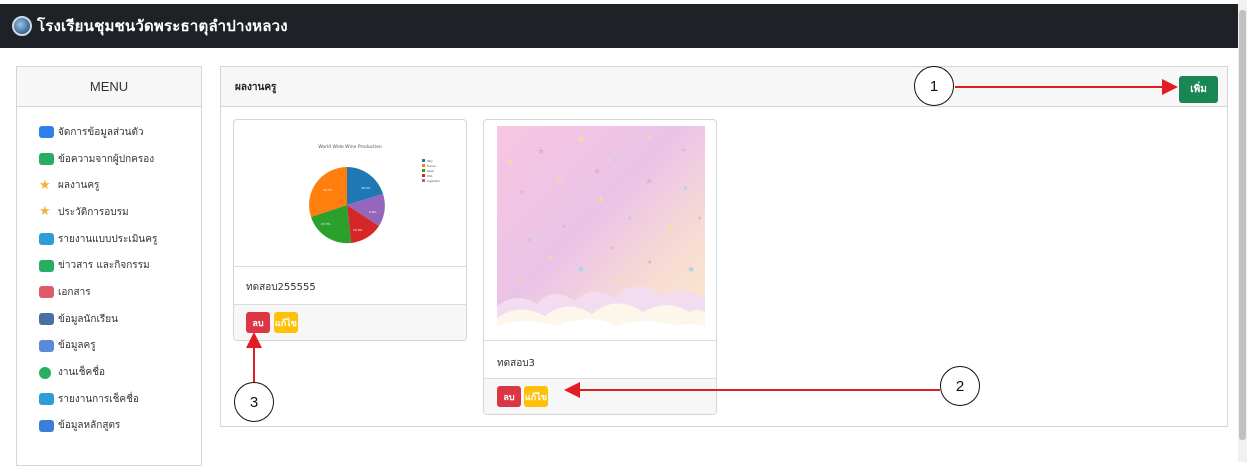 The image size is (1247, 466). I want to click on sidebar-item: ★ ผลงานครู, so click(109, 185).